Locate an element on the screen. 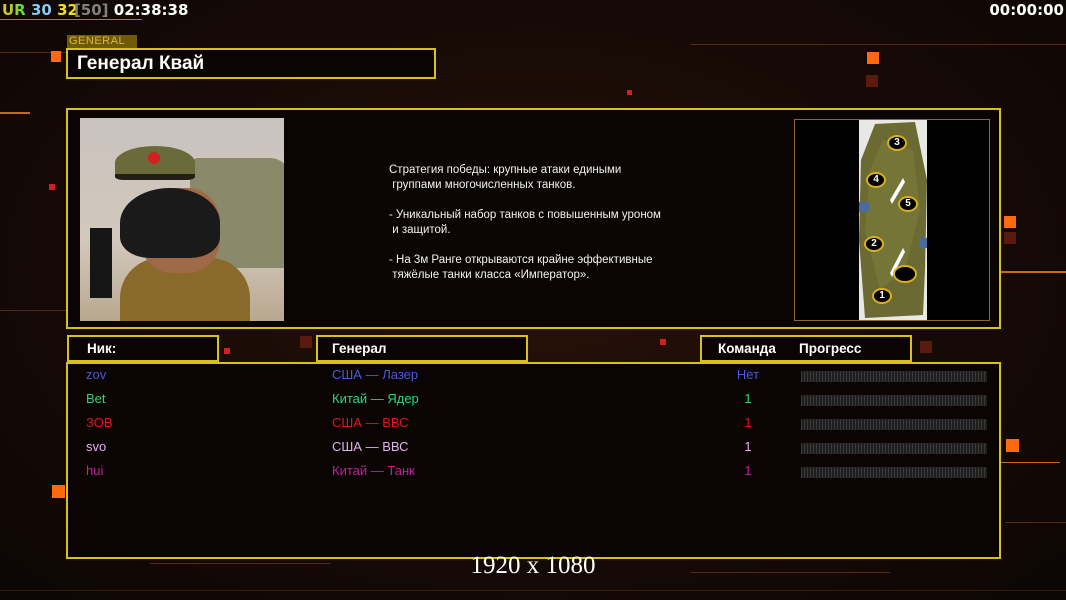 This screenshot has width=1066, height=600. map-start-position: 5 is located at coordinates (908, 204).